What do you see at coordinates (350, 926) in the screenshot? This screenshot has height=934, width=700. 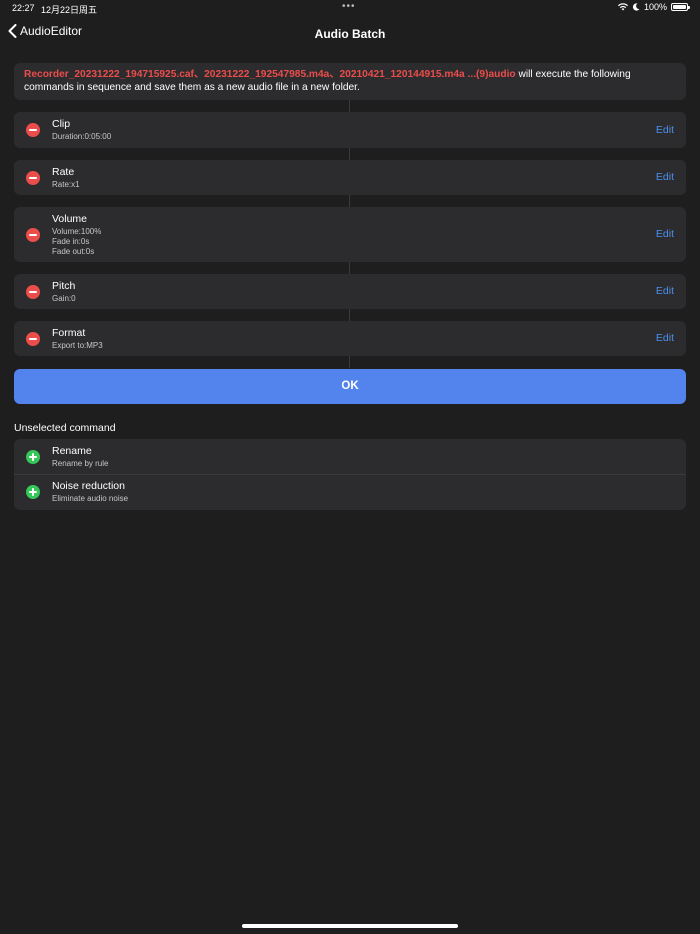 I see `home-indicator` at bounding box center [350, 926].